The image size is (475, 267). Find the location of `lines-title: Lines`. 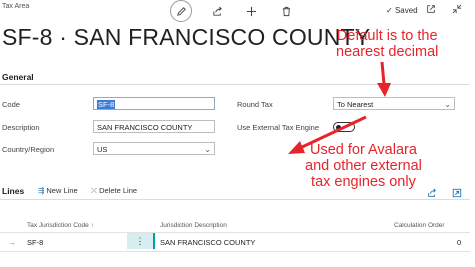

lines-title: Lines is located at coordinates (13, 191).